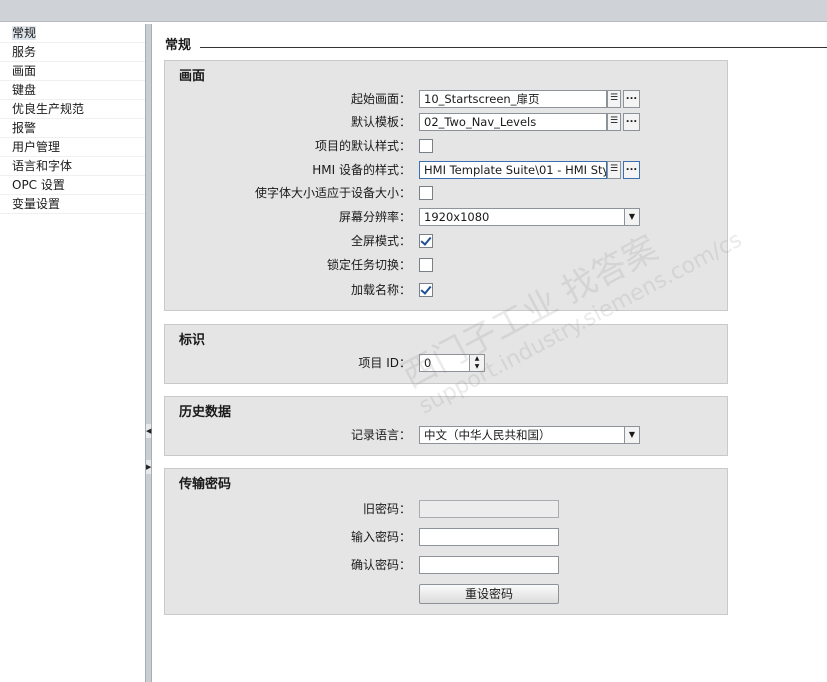  What do you see at coordinates (426, 290) in the screenshot?
I see `load-names-checkbox` at bounding box center [426, 290].